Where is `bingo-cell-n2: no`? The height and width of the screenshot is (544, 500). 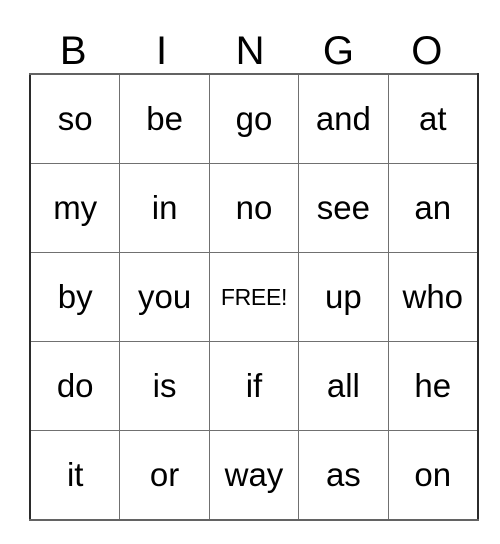 bingo-cell-n2: no is located at coordinates (254, 208).